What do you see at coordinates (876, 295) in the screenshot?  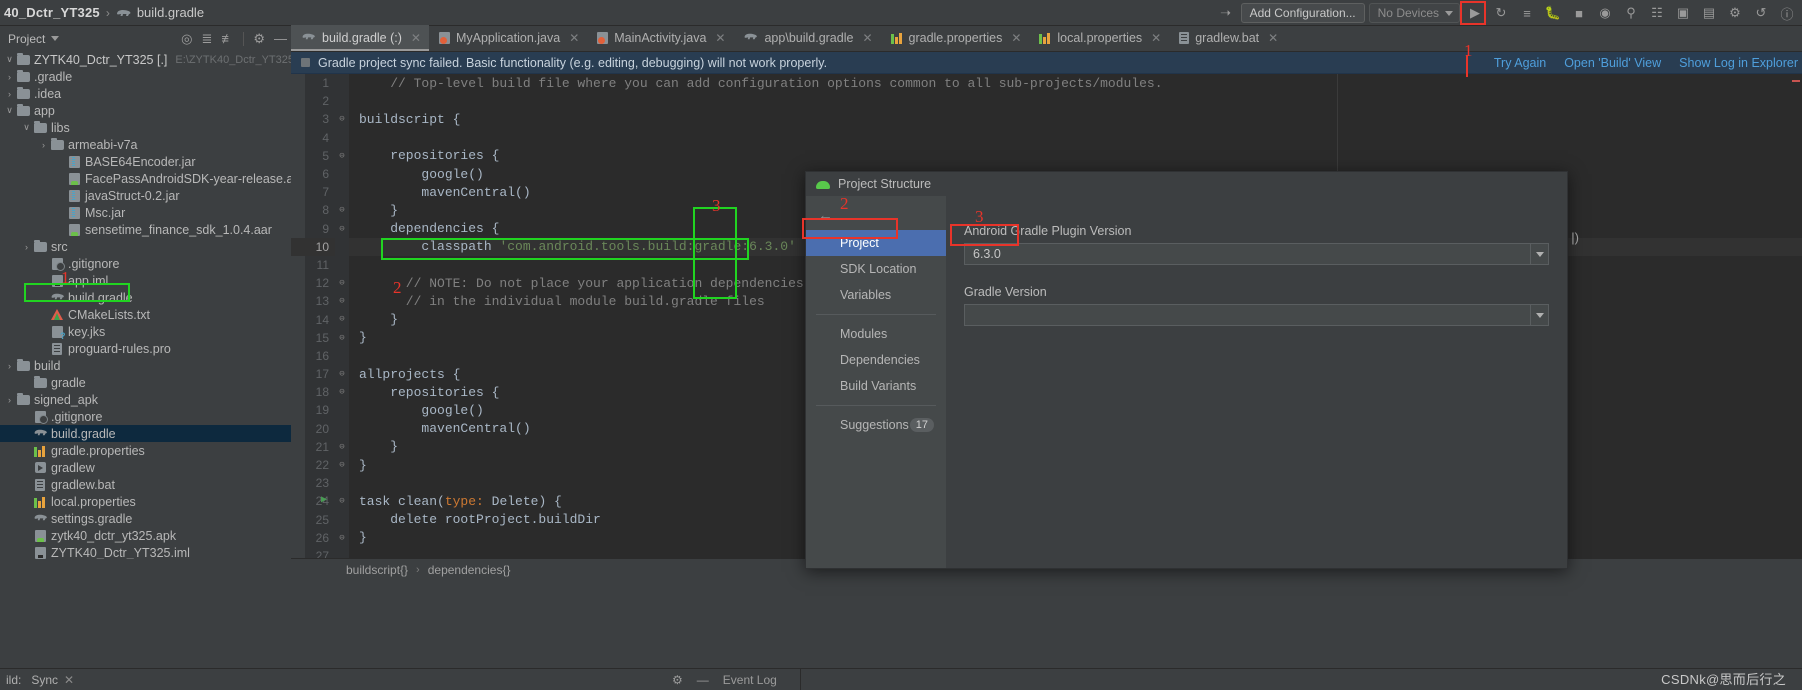 I see `dialog-nav-item-variables: Variables` at bounding box center [876, 295].